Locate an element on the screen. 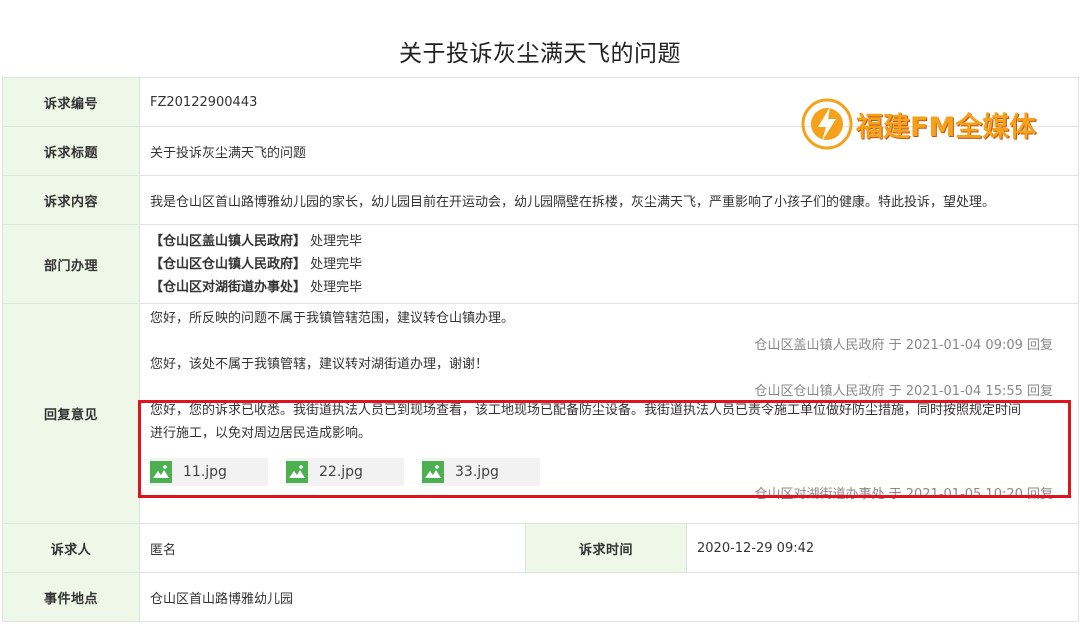 This screenshot has height=624, width=1080. row-location: 事件地点 仓山区首山路博雅幼儿园 is located at coordinates (541, 597).